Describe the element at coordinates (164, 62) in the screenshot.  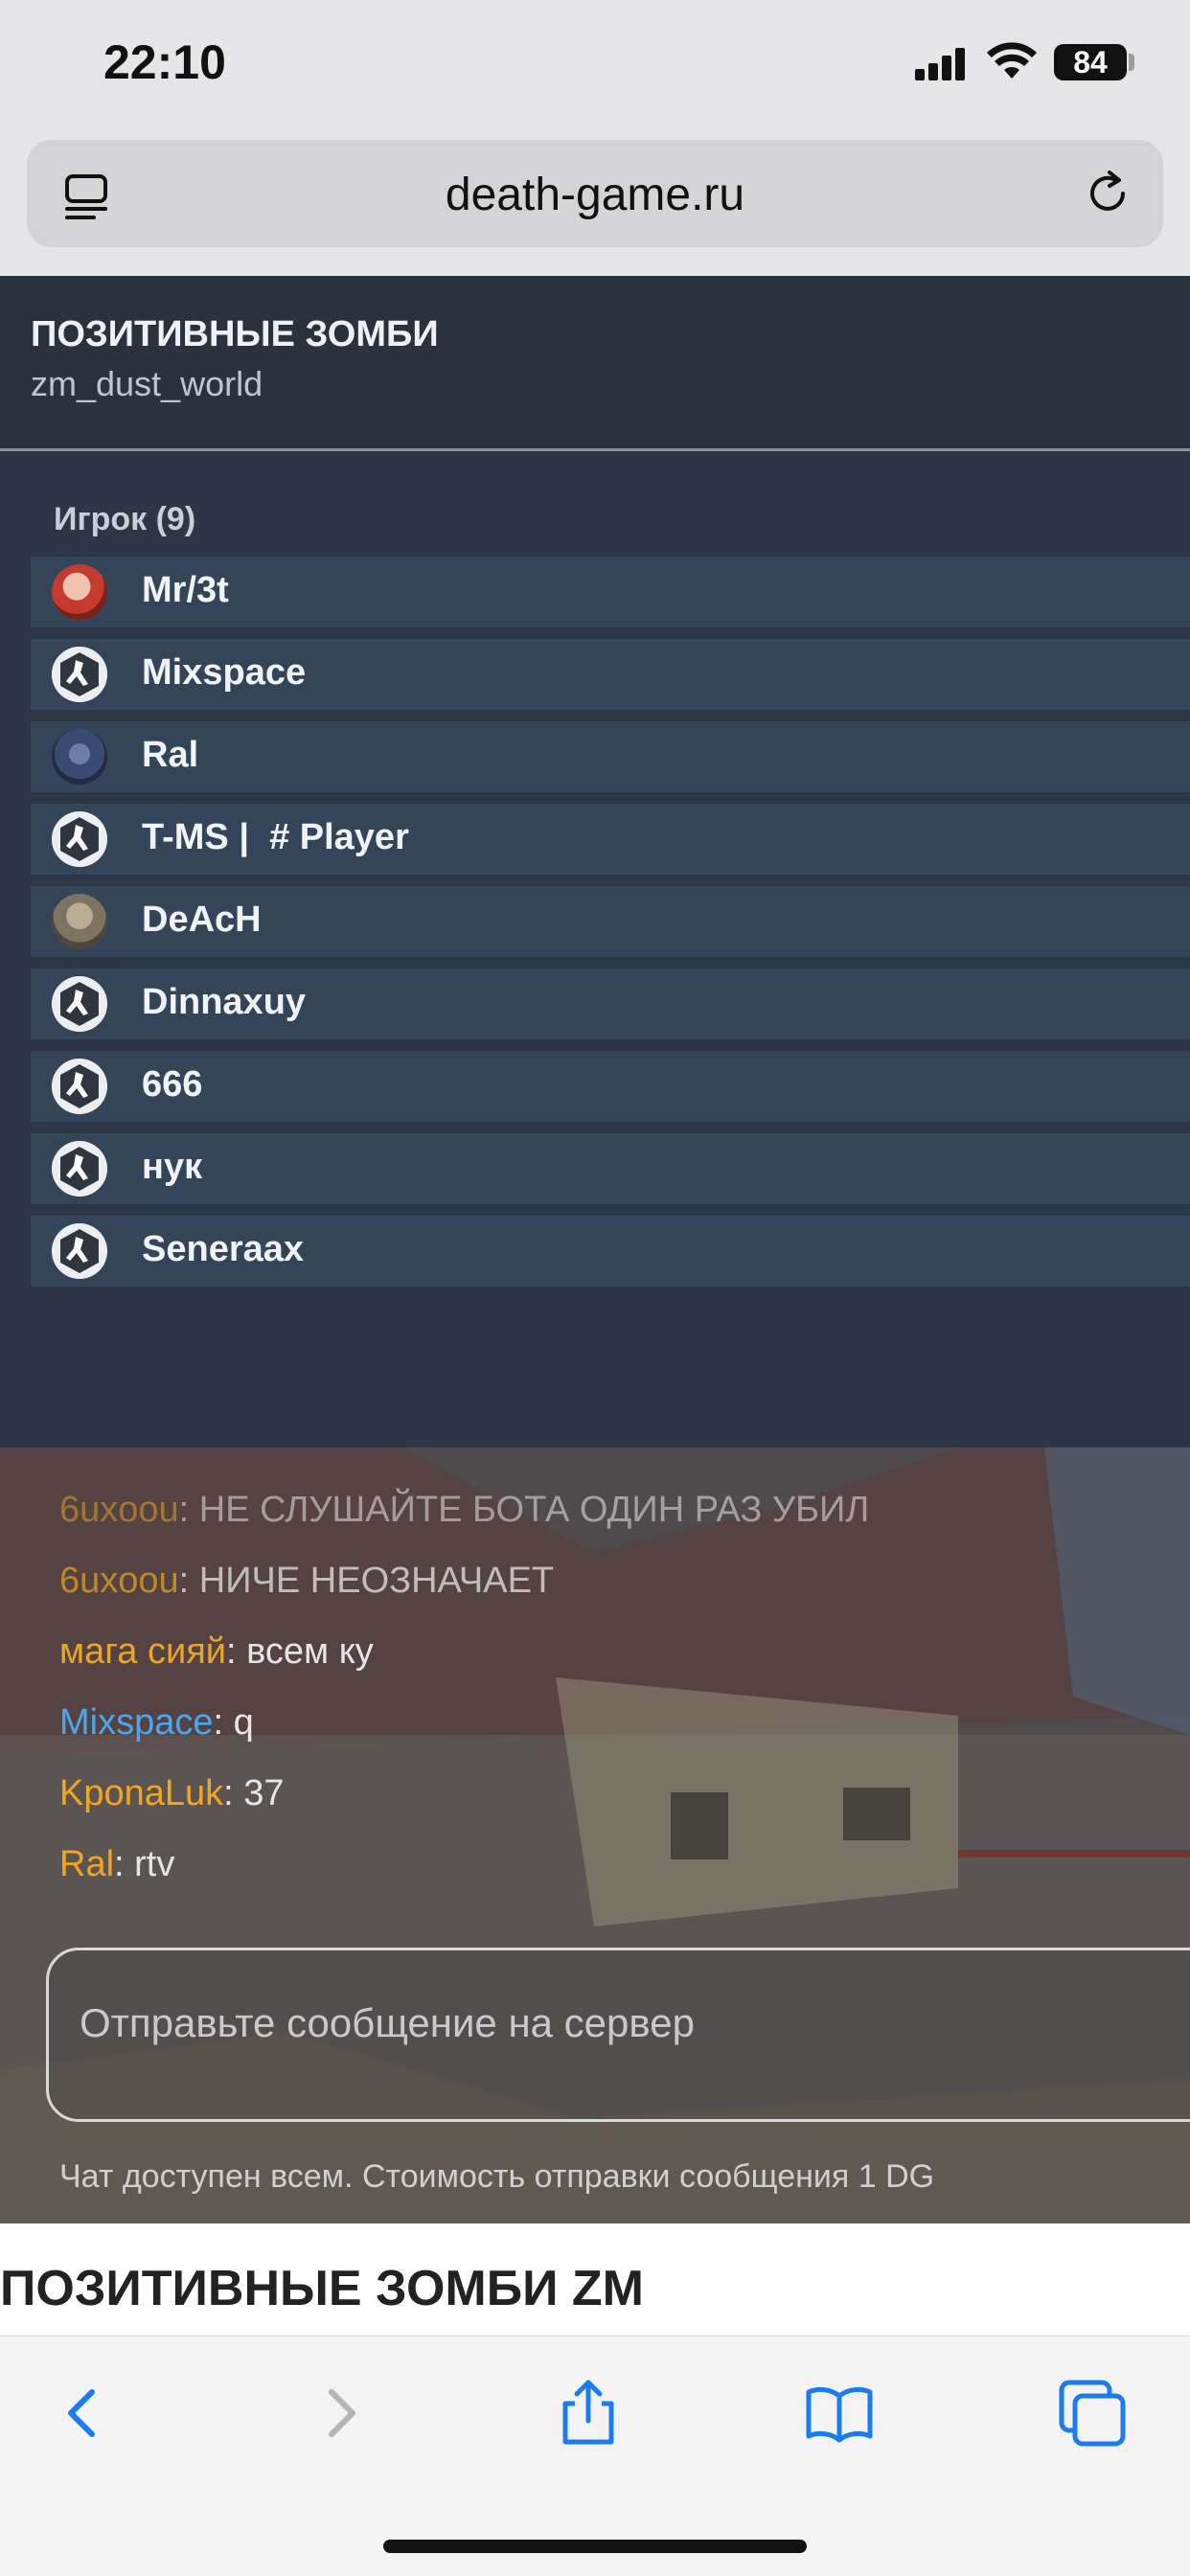
I see `status-time: 22:10` at that location.